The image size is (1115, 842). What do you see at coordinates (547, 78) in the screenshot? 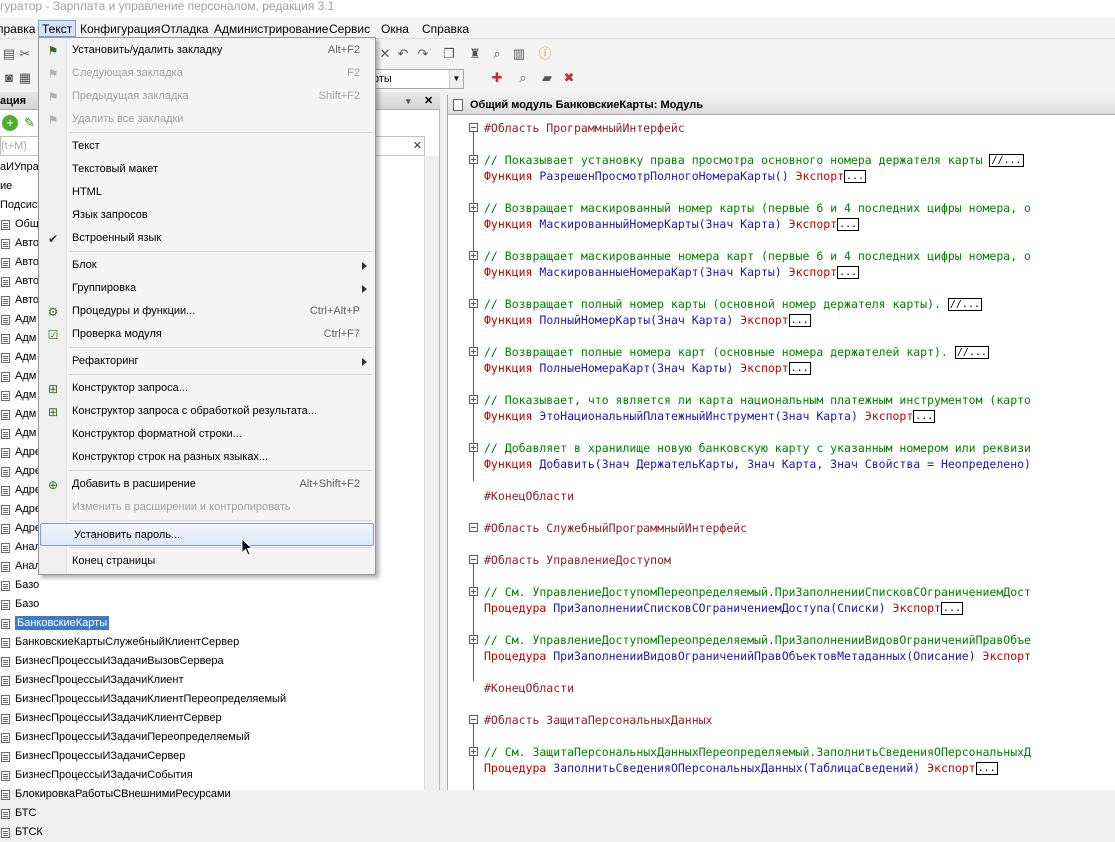
I see `stamp-icon: ▰` at bounding box center [547, 78].